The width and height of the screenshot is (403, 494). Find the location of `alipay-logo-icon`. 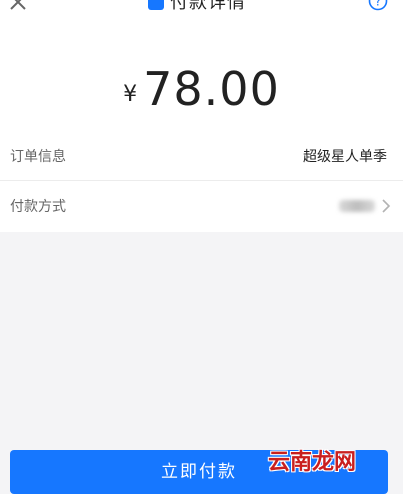

alipay-logo-icon is located at coordinates (156, 5).